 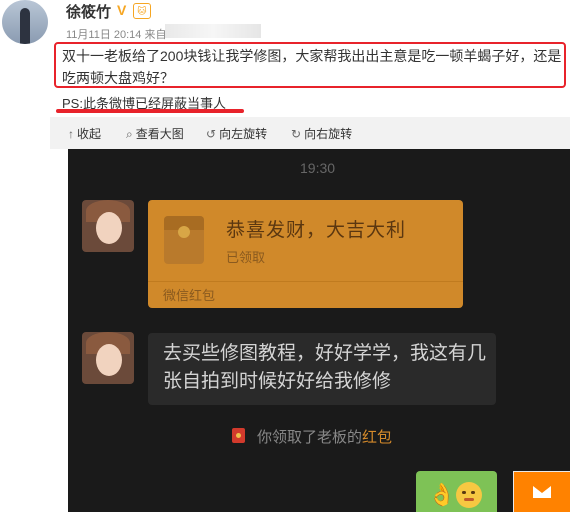 I want to click on blurred-source, so click(x=213, y=31).